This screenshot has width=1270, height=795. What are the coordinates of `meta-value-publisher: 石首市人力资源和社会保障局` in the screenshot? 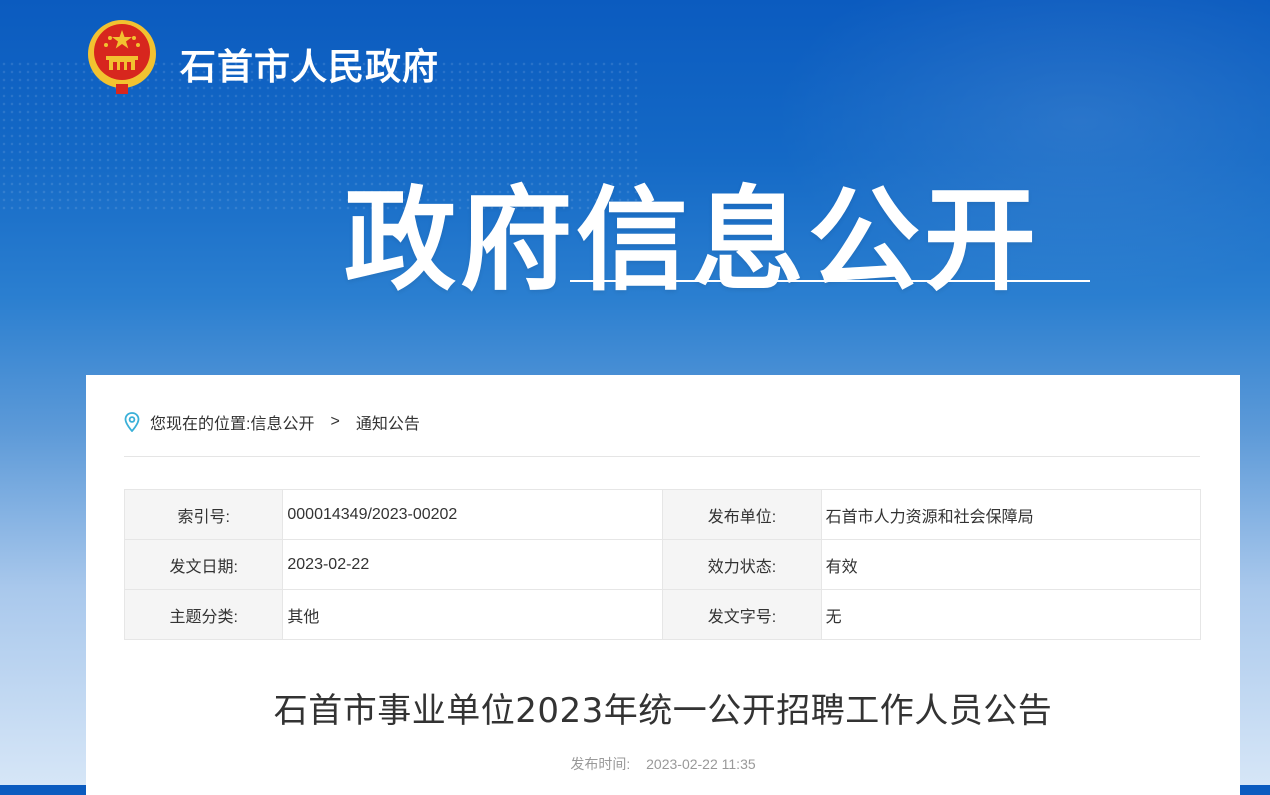 It's located at (1011, 514).